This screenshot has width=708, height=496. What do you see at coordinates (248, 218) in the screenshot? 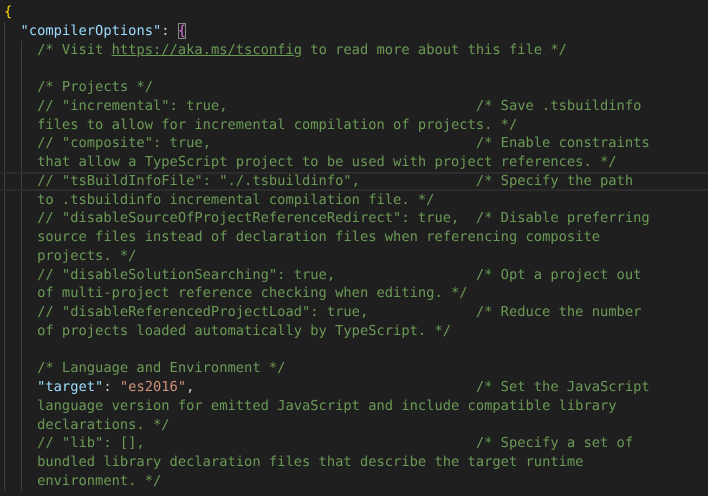
I see `code-text: // "disableSourceOfProjectReferenceRedirect": true,` at bounding box center [248, 218].